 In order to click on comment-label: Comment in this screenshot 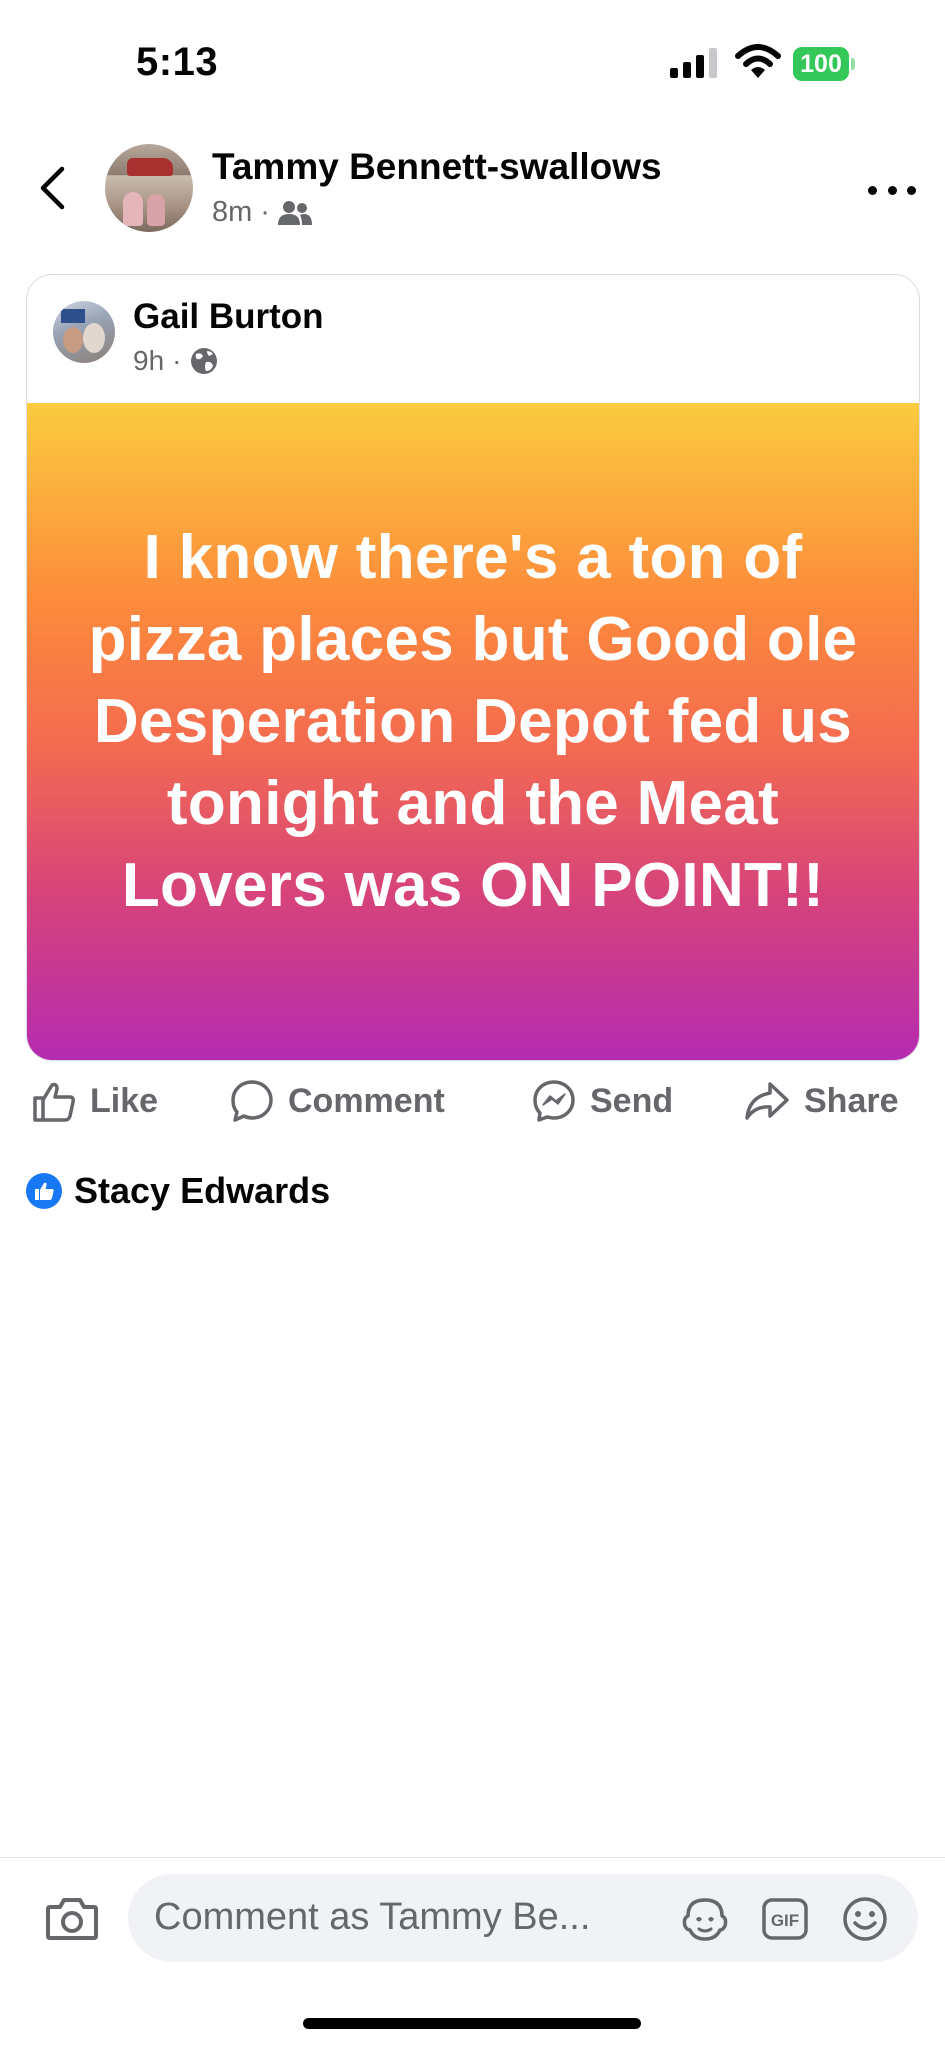, I will do `click(366, 1100)`.